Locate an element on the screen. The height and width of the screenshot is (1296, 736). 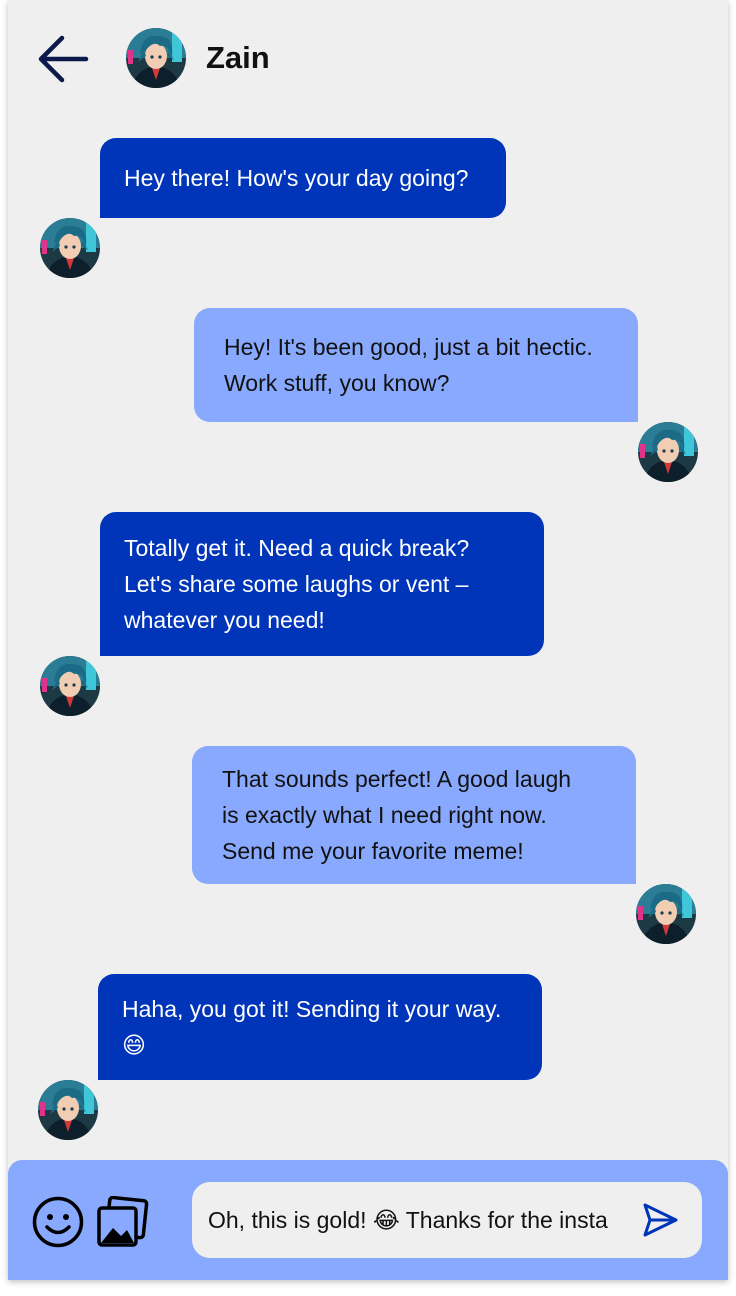
back-button is located at coordinates (63, 59).